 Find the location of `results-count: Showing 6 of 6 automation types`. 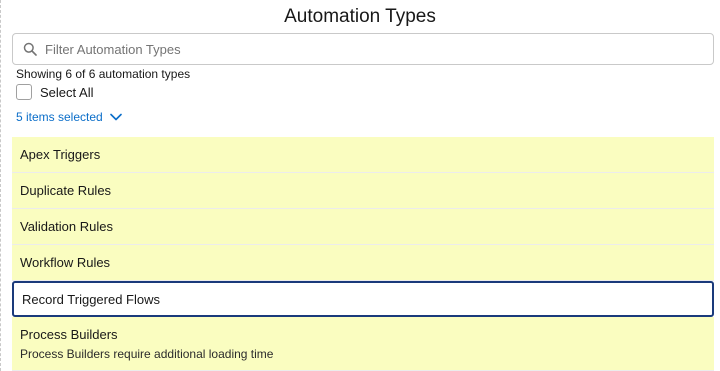

results-count: Showing 6 of 6 automation types is located at coordinates (103, 74).